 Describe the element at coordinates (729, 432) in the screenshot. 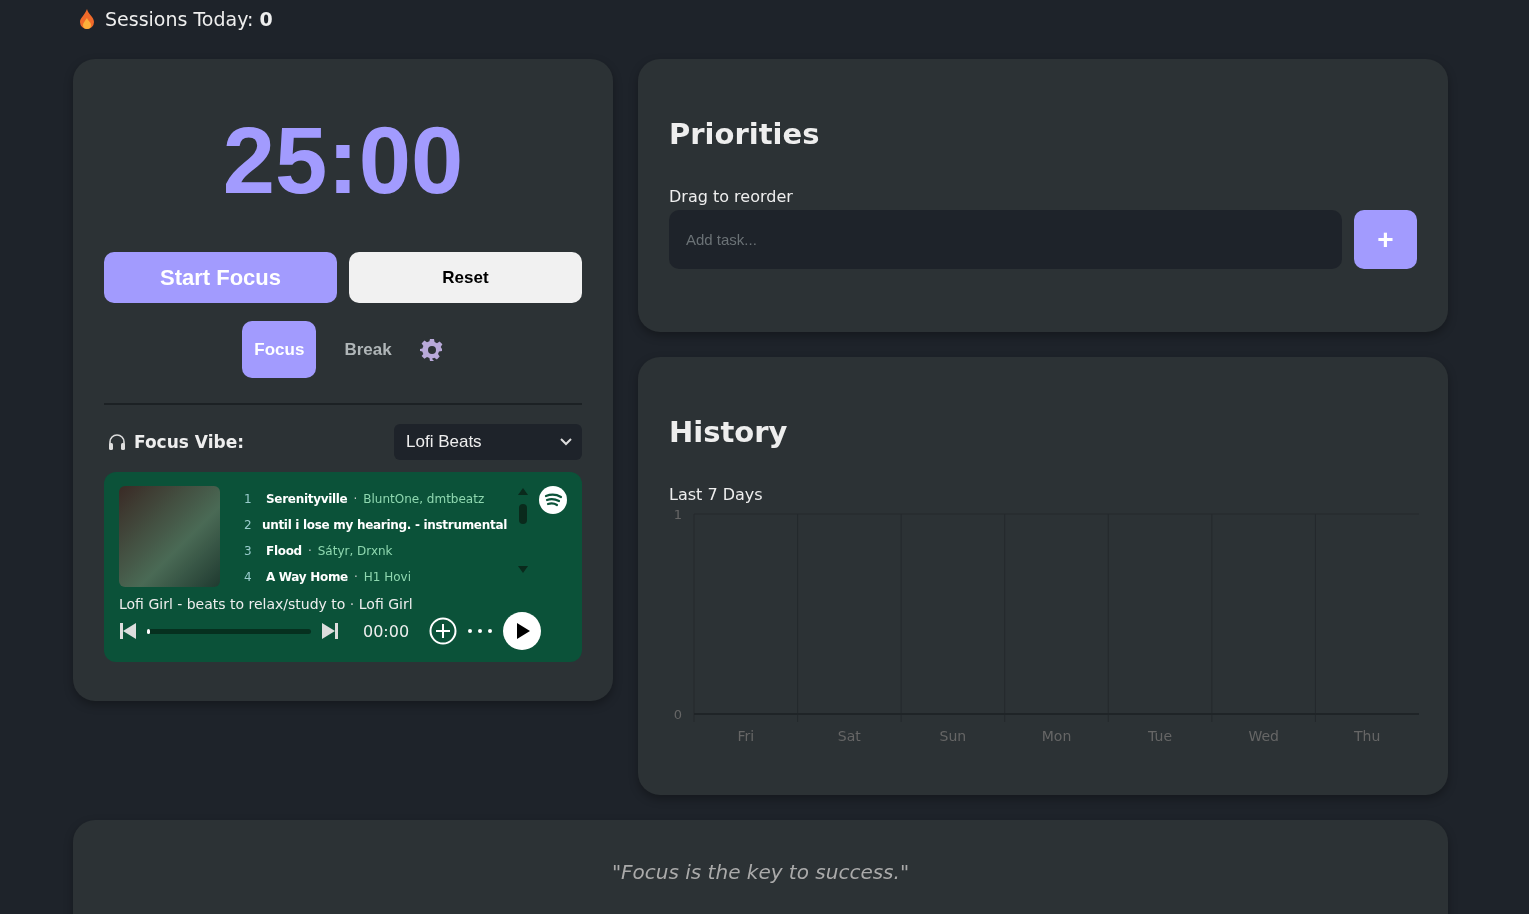

I see `history-heading: History` at that location.